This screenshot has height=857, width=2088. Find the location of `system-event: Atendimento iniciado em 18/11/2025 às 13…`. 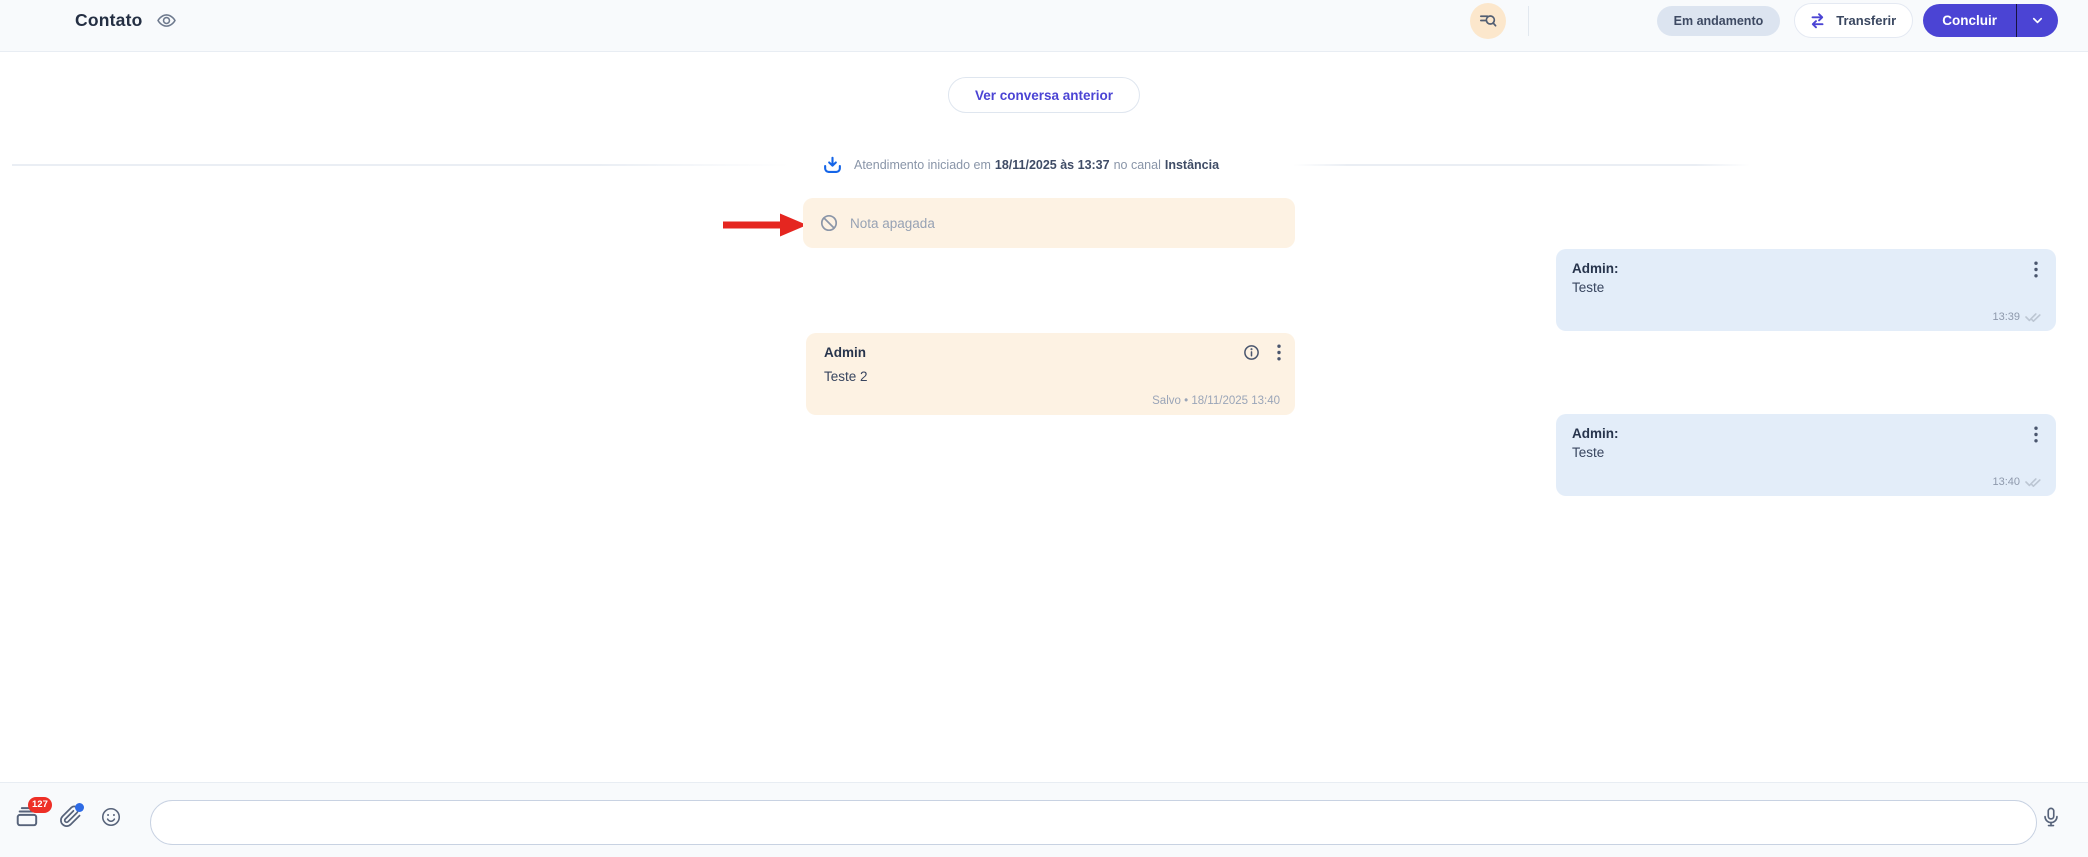

system-event: Atendimento iniciado em 18/11/2025 às 13… is located at coordinates (1021, 165).